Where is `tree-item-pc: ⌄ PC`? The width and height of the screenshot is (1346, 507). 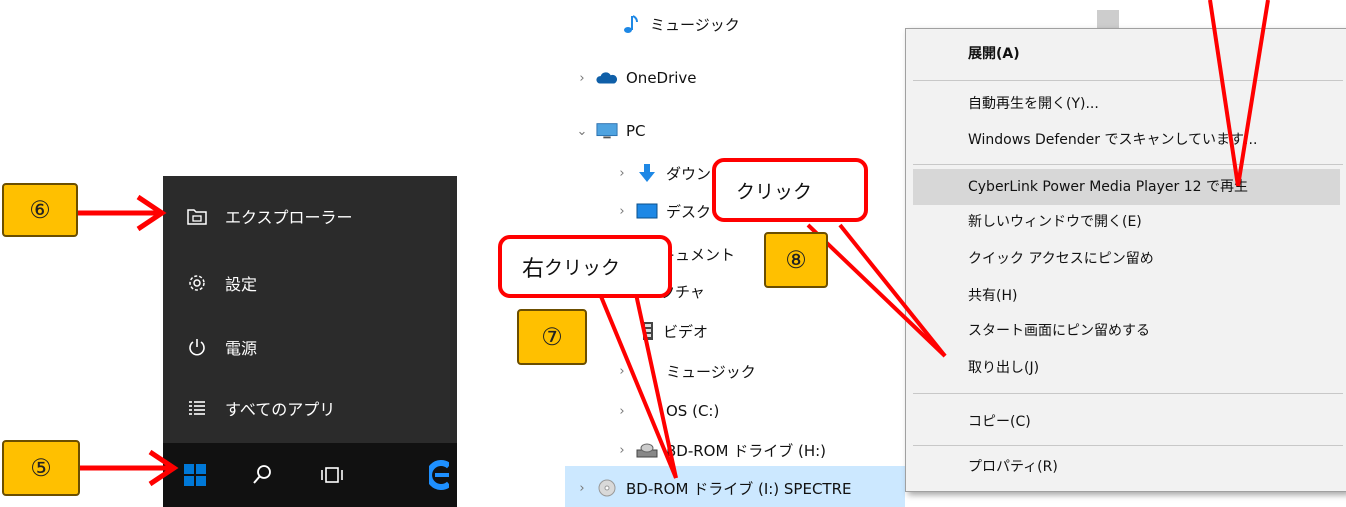
tree-item-pc: ⌄ PC is located at coordinates (610, 131).